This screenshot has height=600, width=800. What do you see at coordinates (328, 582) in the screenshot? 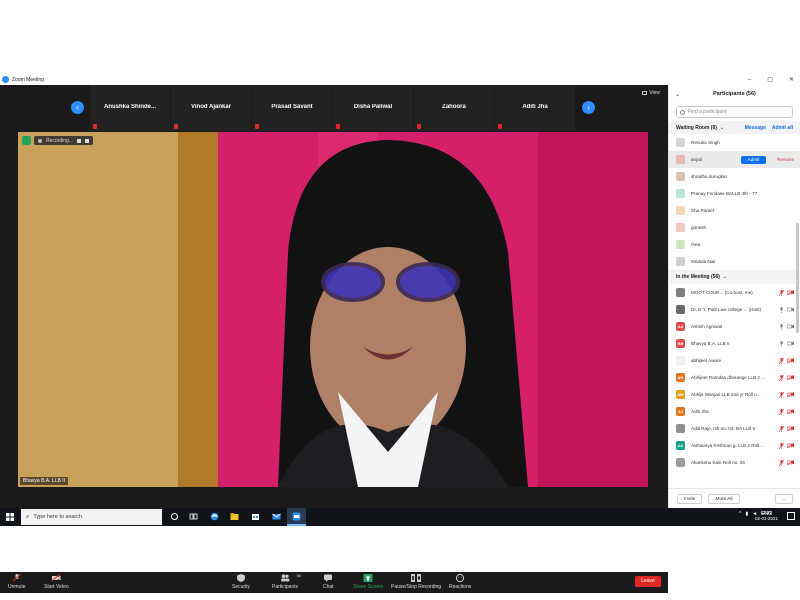
I see `chat-button: Chat` at bounding box center [328, 582].